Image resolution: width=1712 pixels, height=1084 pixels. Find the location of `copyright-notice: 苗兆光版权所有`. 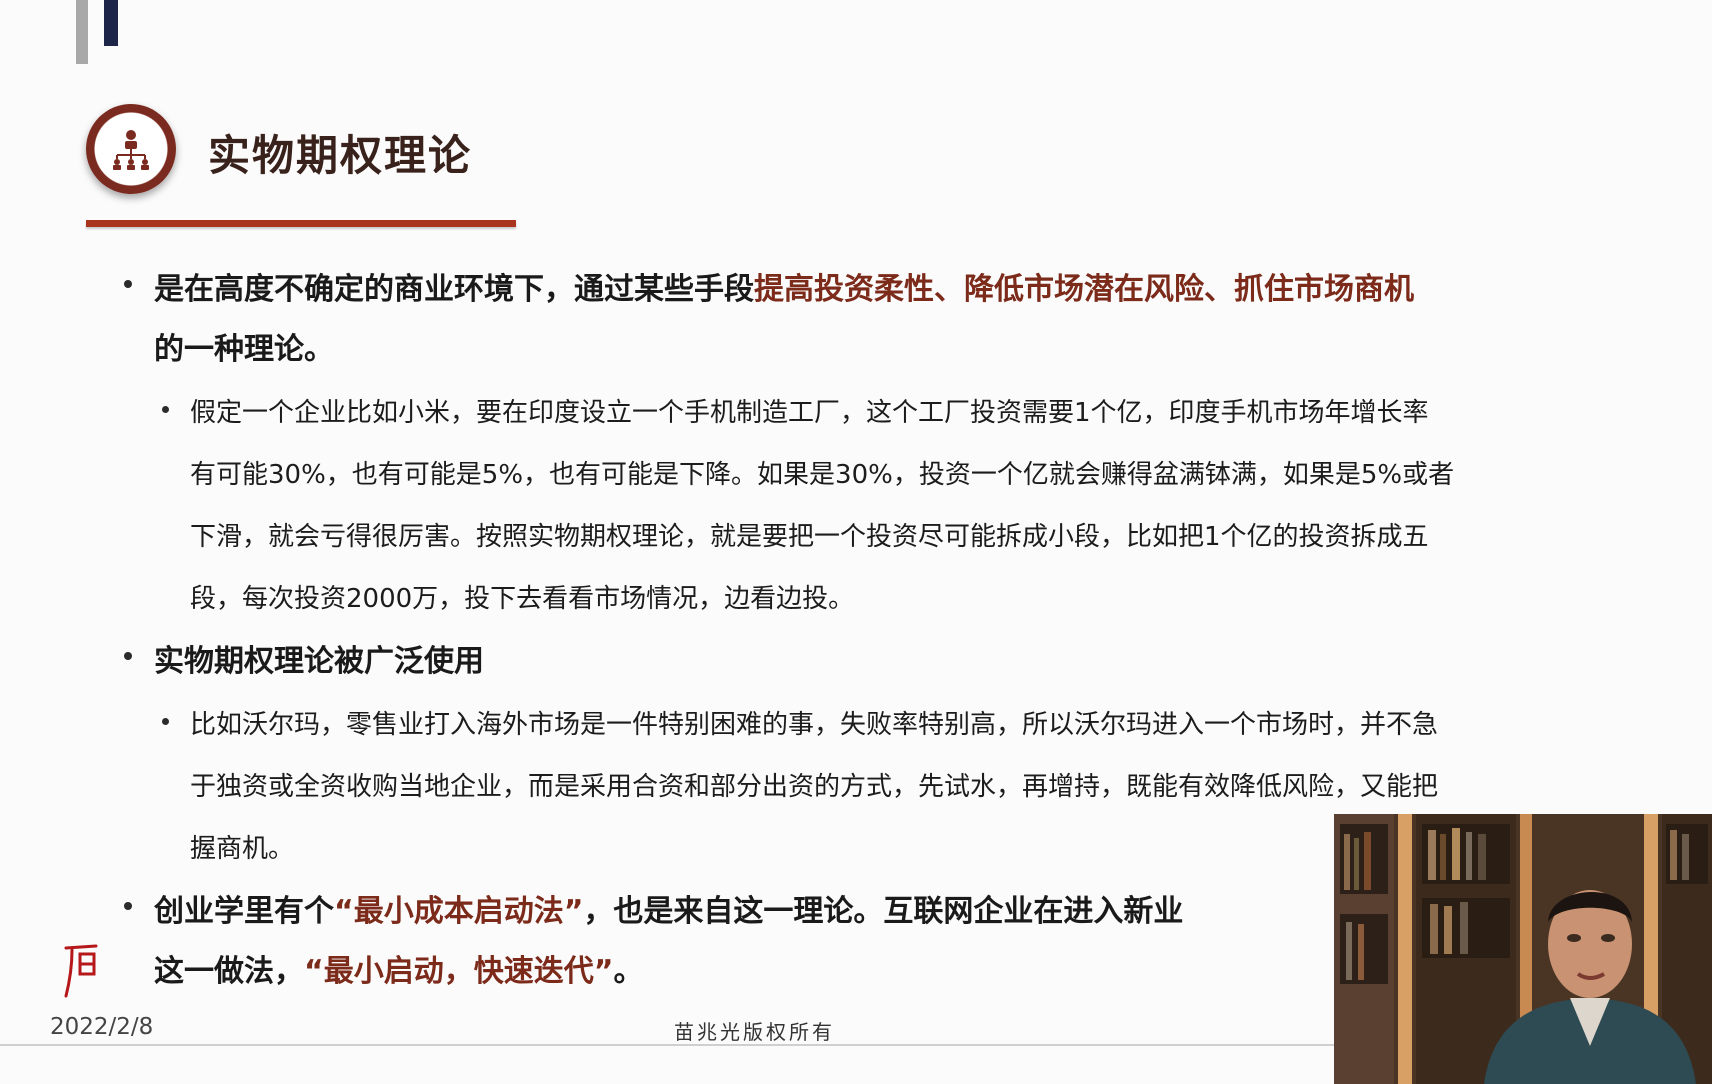

copyright-notice: 苗兆光版权所有 is located at coordinates (754, 1032).